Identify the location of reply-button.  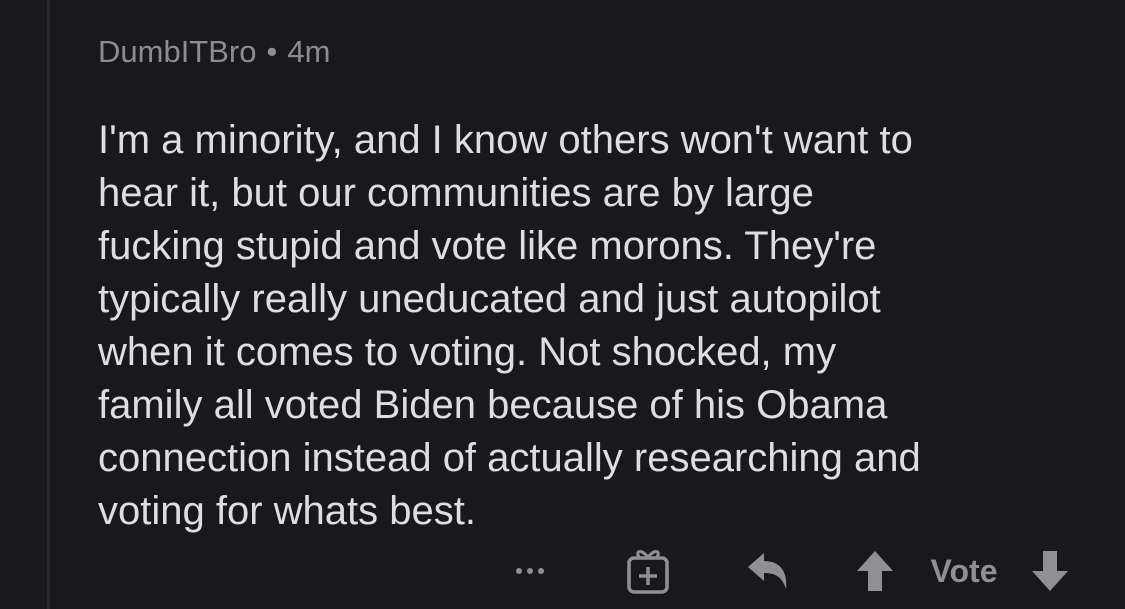
(768, 571).